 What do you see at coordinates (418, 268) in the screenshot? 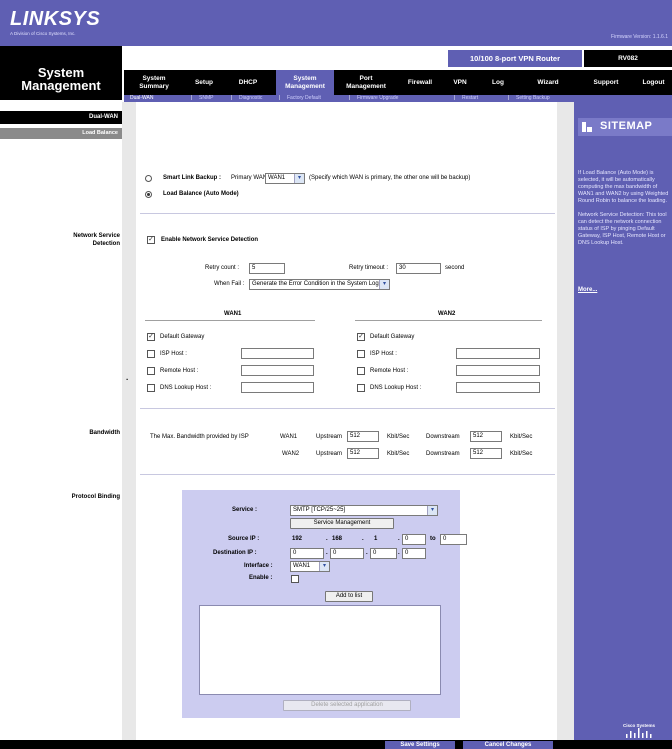
I see `retry-timeout-input: 30` at bounding box center [418, 268].